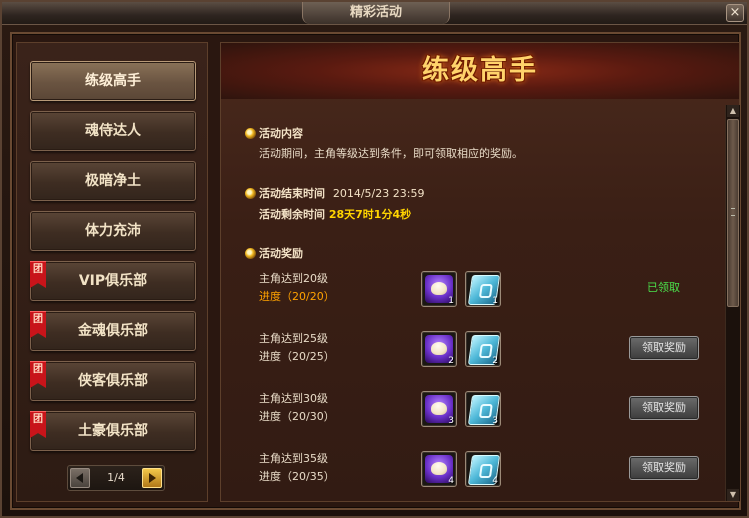  I want to click on sidebar-item-label: 金魂俱乐部, so click(113, 331).